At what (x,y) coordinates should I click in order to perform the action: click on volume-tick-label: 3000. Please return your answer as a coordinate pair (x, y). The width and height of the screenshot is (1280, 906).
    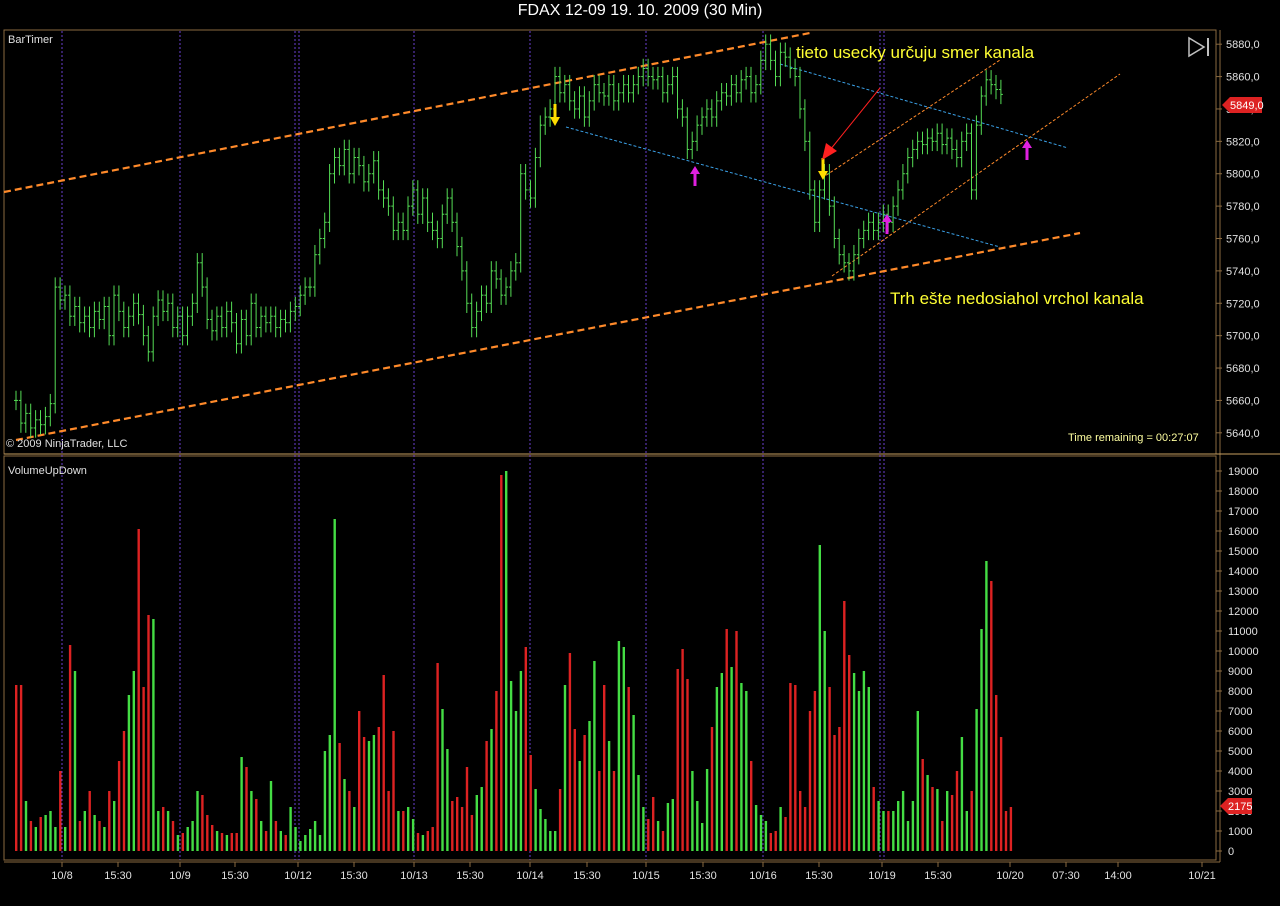
    Looking at the image, I should click on (1240, 792).